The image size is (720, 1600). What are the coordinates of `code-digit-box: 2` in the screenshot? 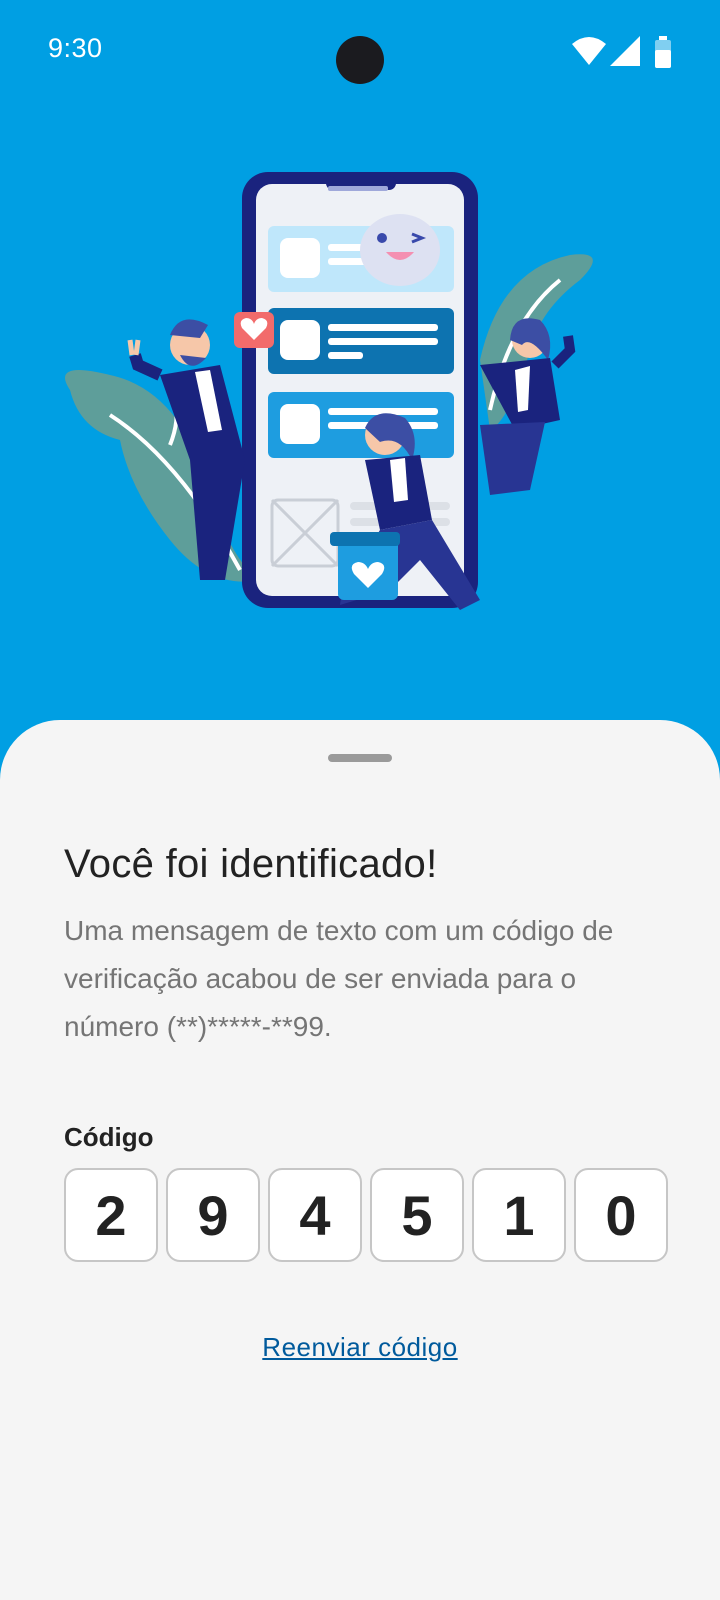 It's located at (111, 1215).